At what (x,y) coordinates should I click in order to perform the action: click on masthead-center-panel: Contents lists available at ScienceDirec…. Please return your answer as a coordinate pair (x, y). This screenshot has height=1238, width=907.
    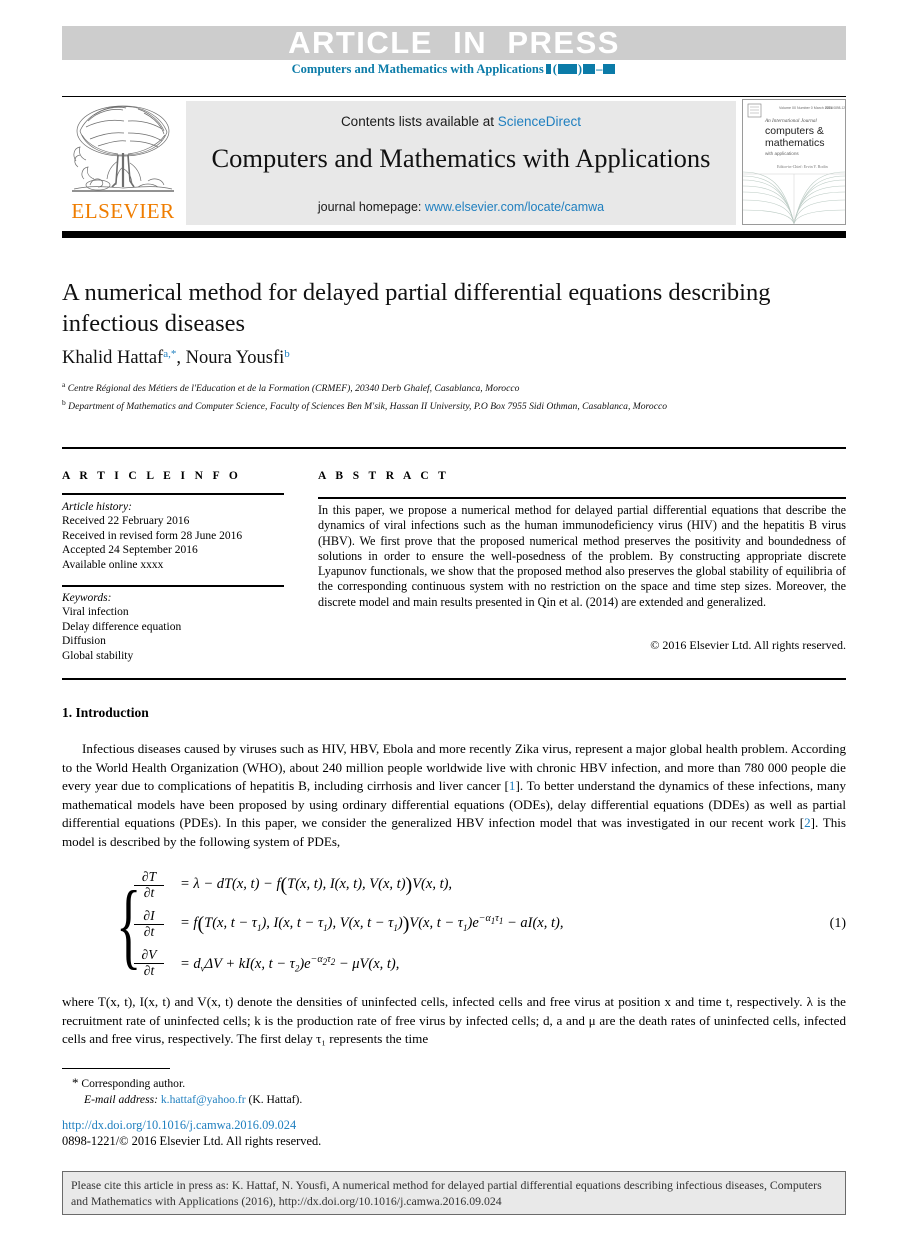
    Looking at the image, I should click on (461, 163).